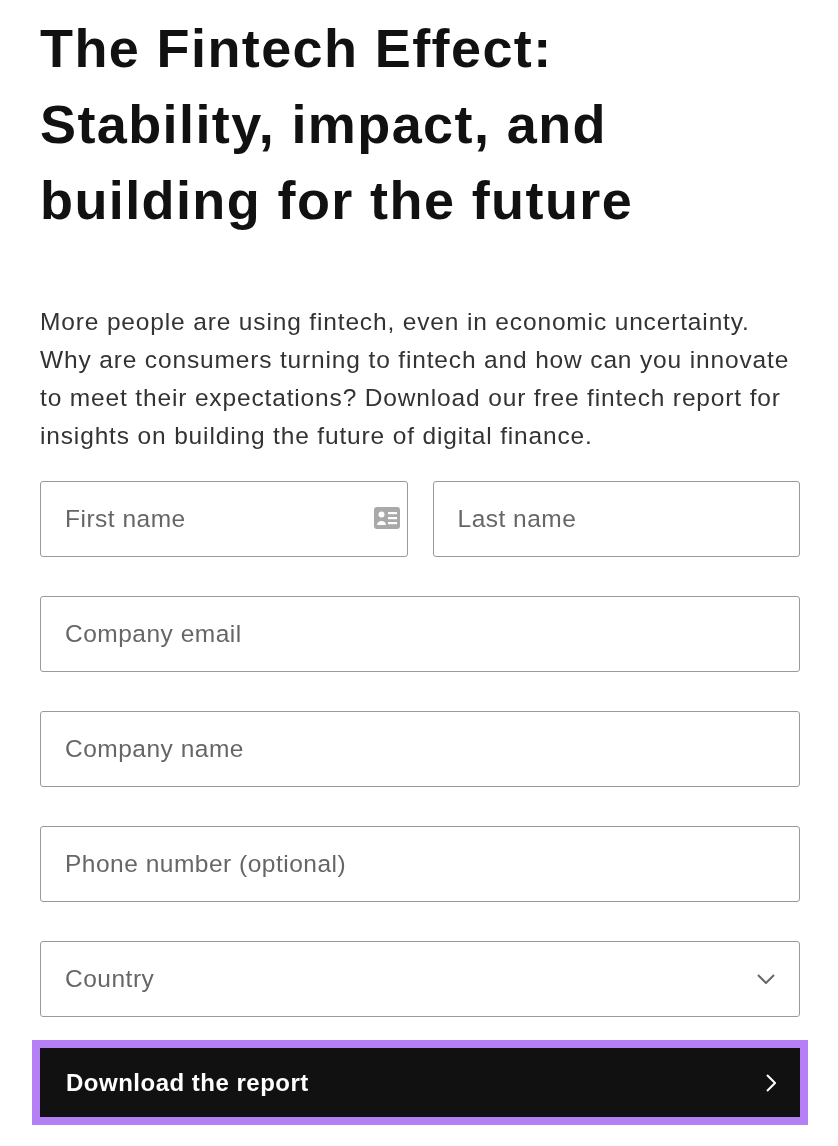  I want to click on download-report-button: Download the report, so click(420, 1082).